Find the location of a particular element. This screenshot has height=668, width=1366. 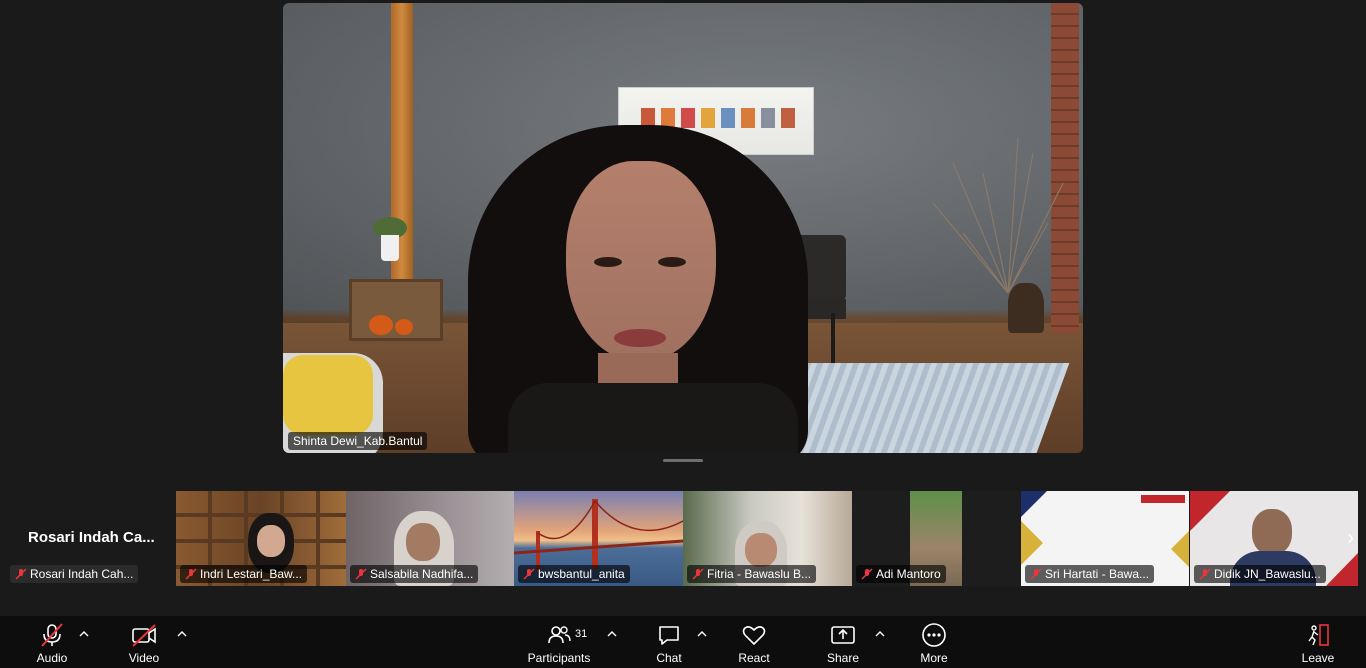

participant-name: Adi Mantoro is located at coordinates (908, 574).